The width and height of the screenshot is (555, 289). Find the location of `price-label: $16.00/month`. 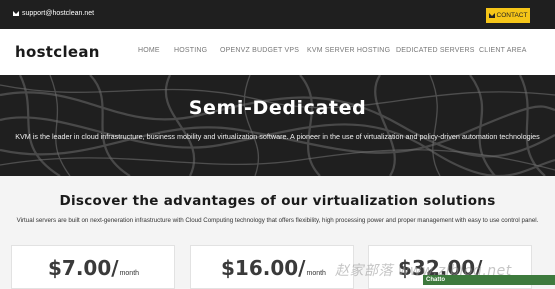

price-label: $16.00/month is located at coordinates (273, 268).